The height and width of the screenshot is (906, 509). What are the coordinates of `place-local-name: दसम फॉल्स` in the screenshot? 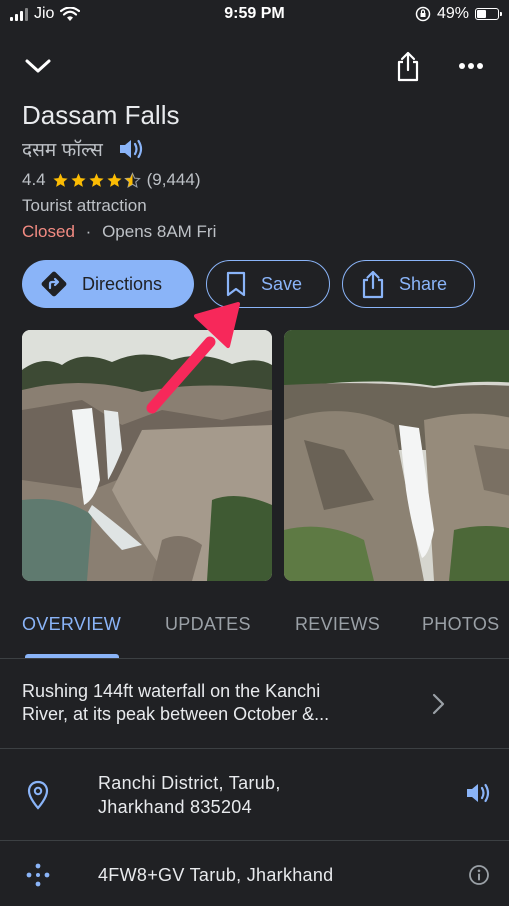 It's located at (62, 150).